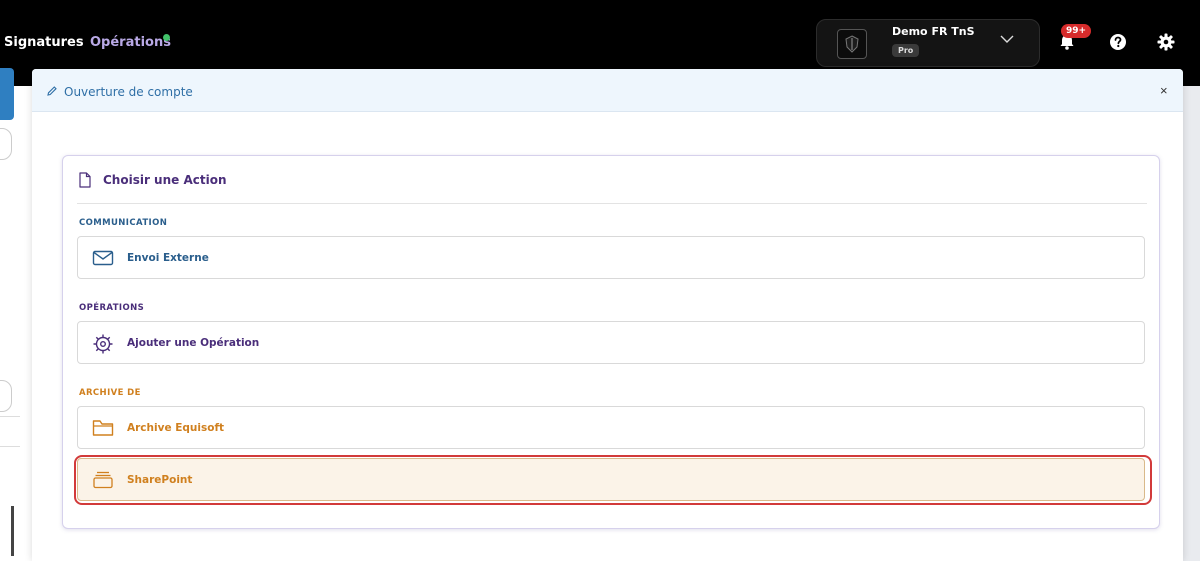 The image size is (1200, 561). I want to click on action-label: Ajouter une Opération, so click(193, 343).